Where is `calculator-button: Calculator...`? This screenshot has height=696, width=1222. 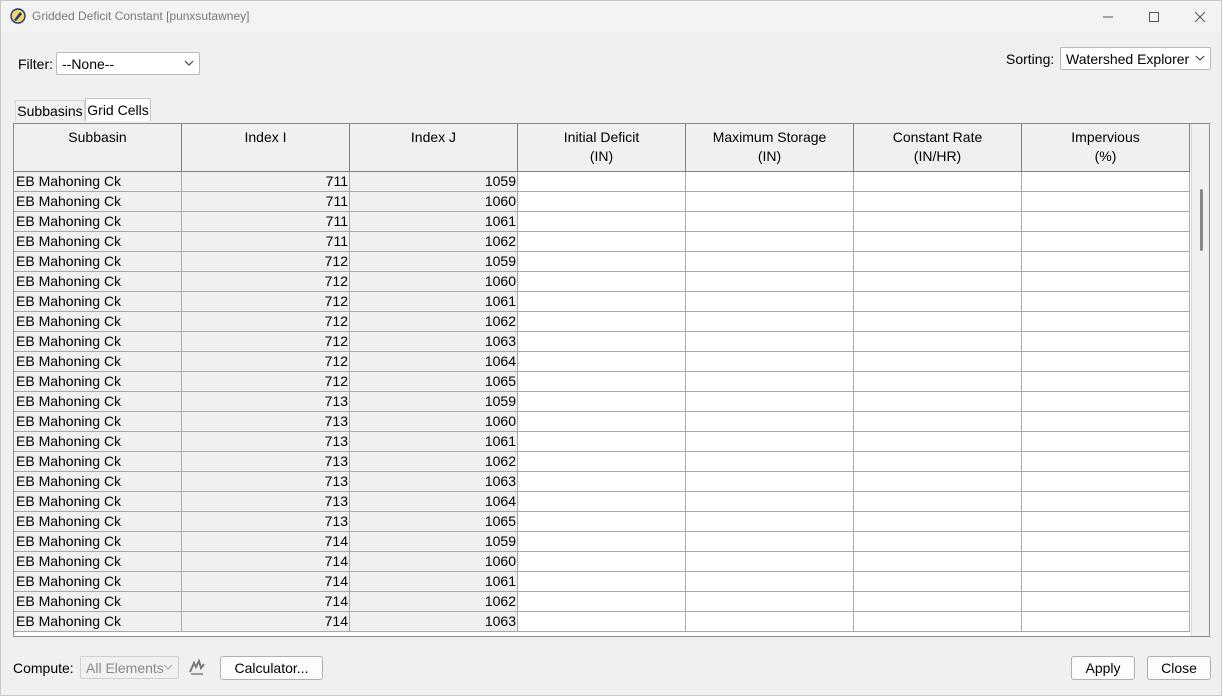 calculator-button: Calculator... is located at coordinates (271, 668).